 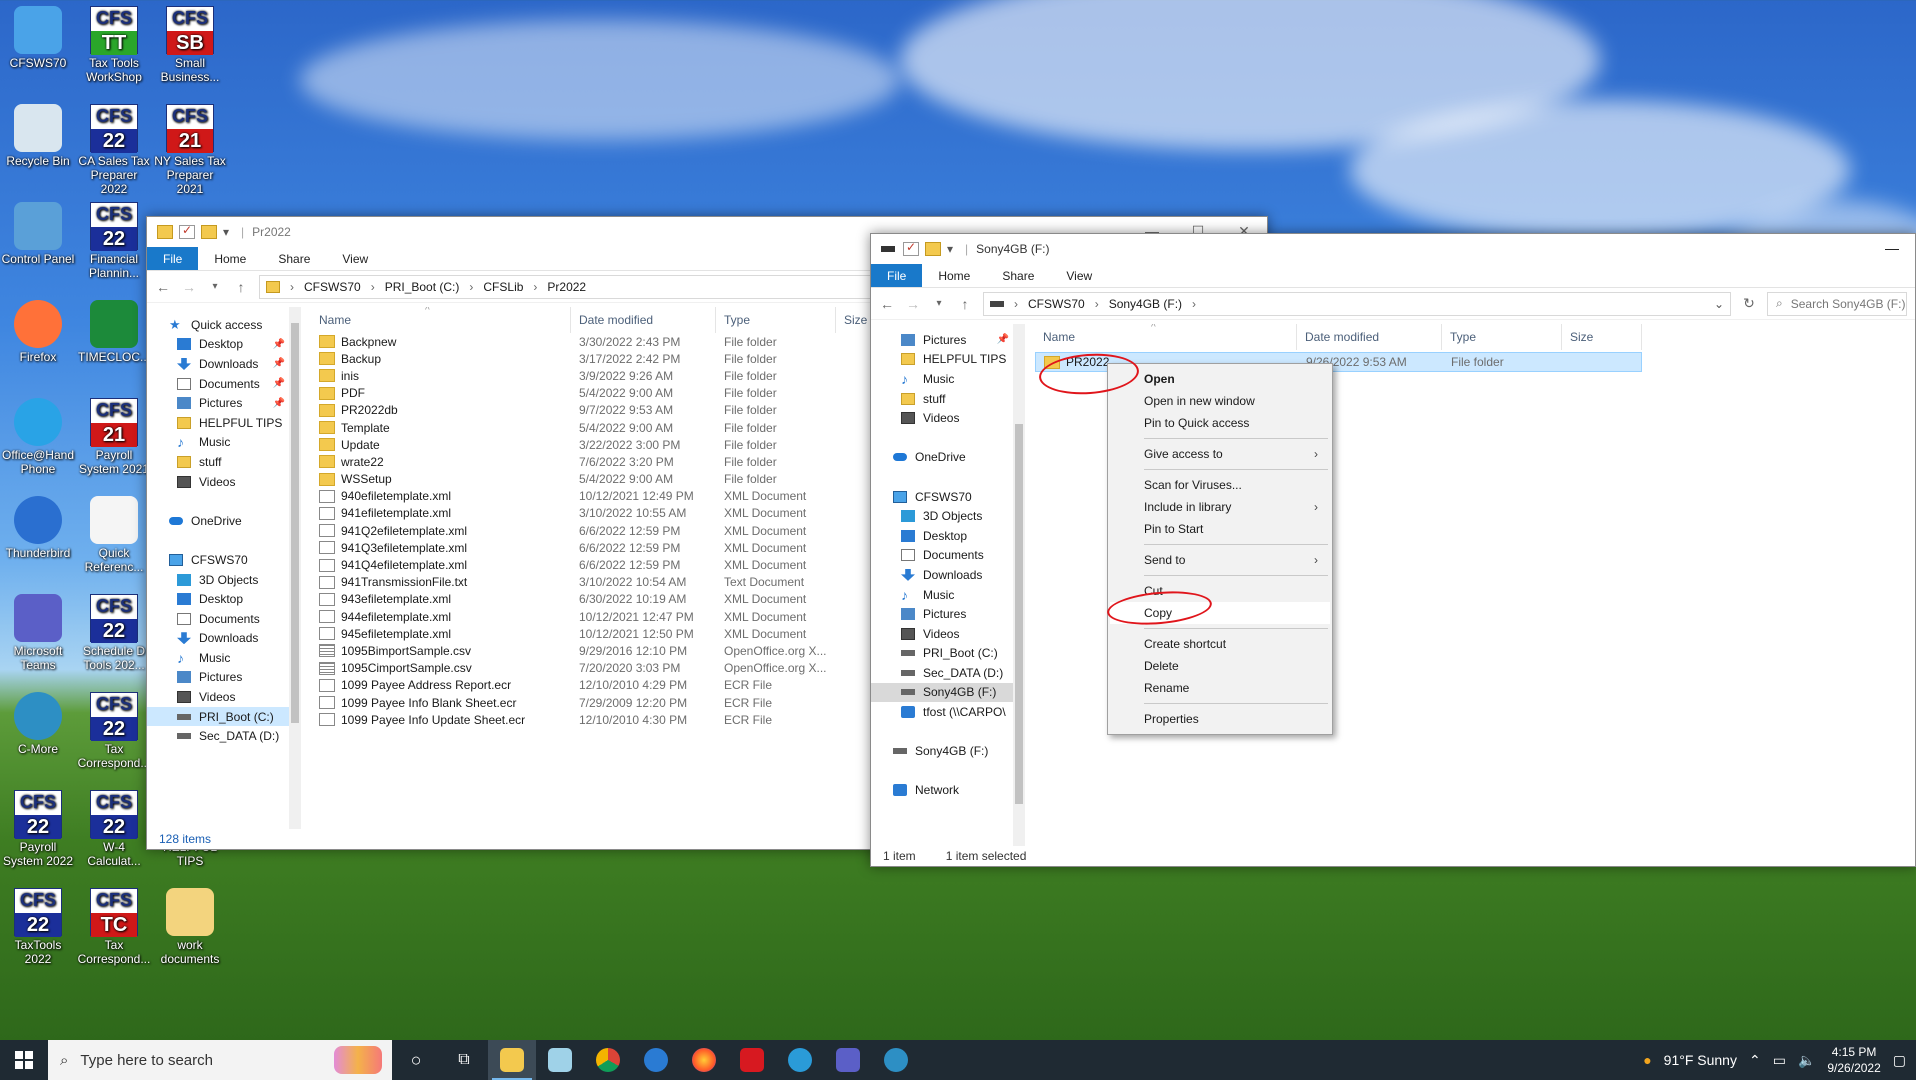 I want to click on menu-item-open-in-new-window: Open in new window, so click(x=1220, y=401).